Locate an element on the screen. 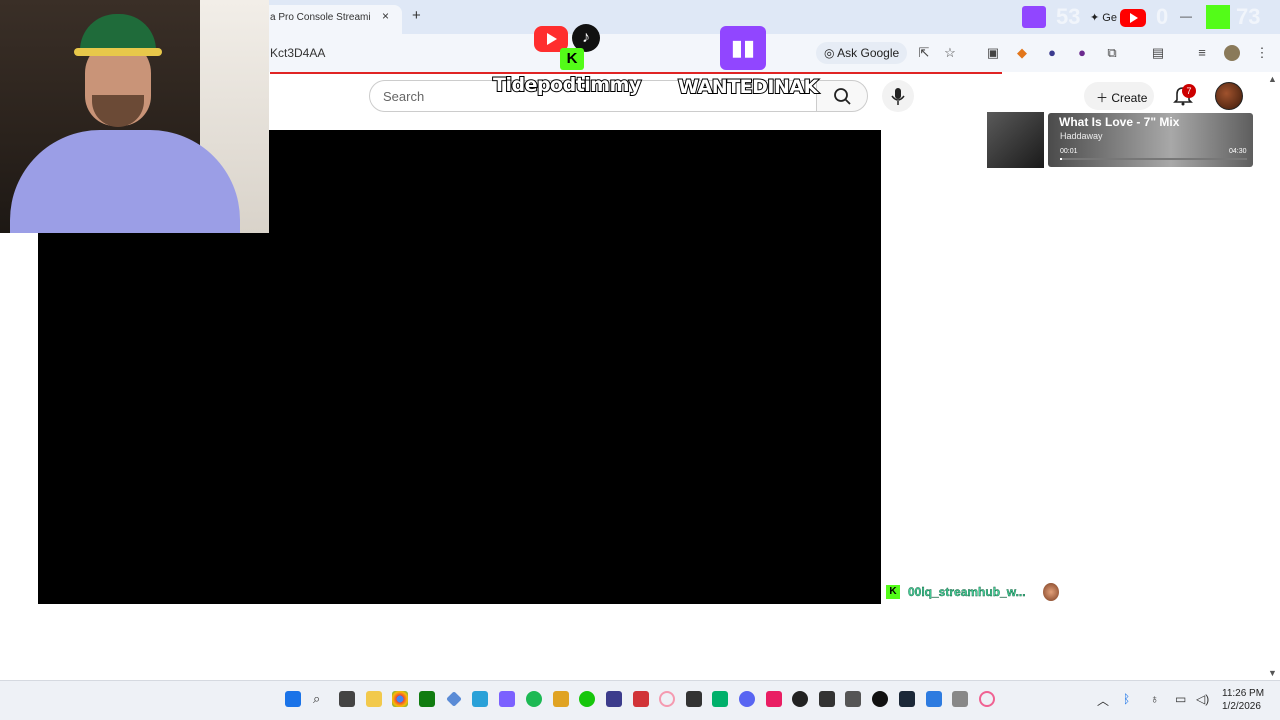 This screenshot has width=1280, height=720. create-button: ＋ Create is located at coordinates (1119, 96).